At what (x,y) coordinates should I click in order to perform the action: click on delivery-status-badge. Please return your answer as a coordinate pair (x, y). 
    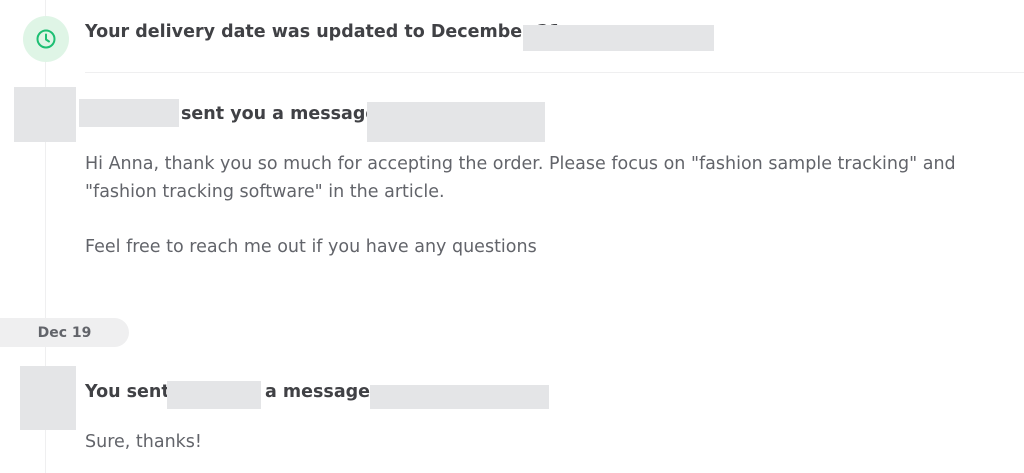
    Looking at the image, I should click on (46, 39).